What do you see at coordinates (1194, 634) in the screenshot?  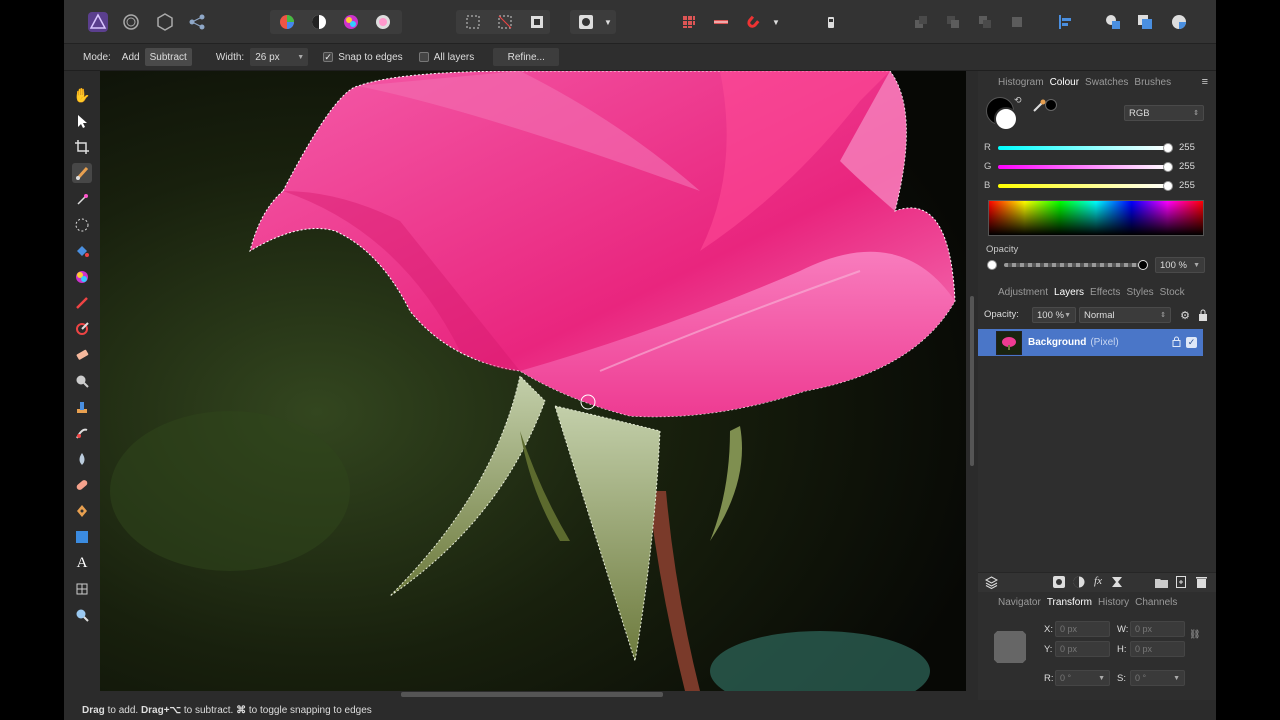 I see `link-icon: ⛓` at bounding box center [1194, 634].